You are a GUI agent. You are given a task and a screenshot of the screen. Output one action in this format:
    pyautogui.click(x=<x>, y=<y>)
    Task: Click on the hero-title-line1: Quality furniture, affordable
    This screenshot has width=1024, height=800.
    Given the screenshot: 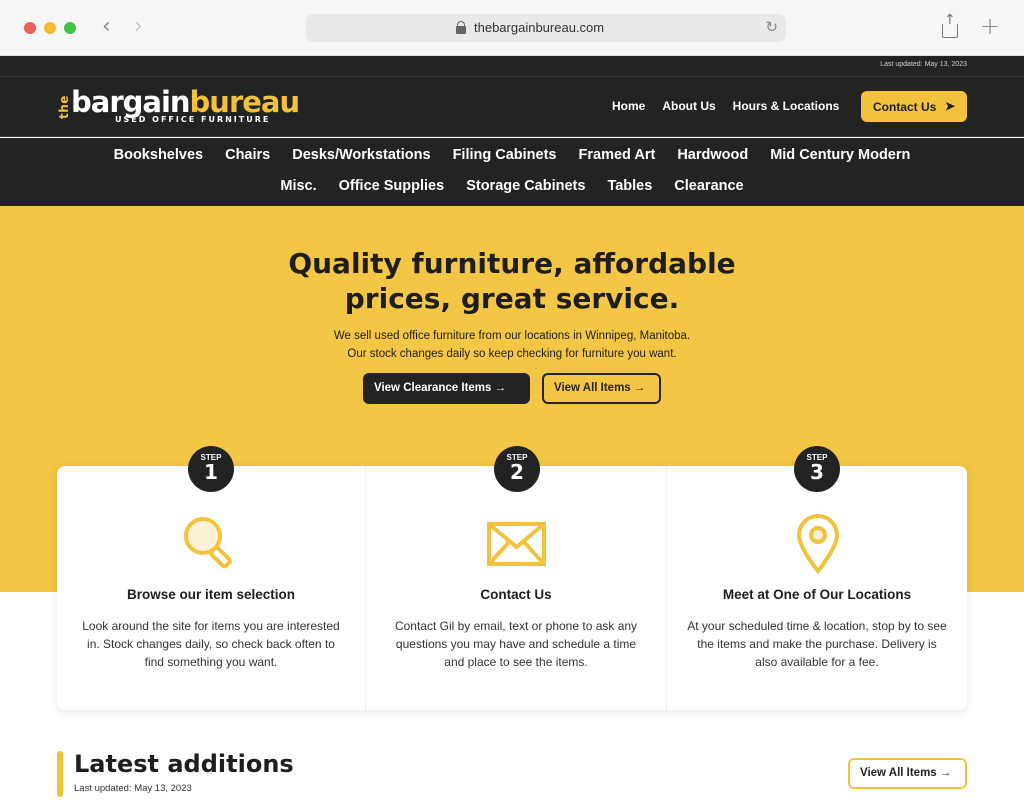 What is the action you would take?
    pyautogui.click(x=512, y=263)
    